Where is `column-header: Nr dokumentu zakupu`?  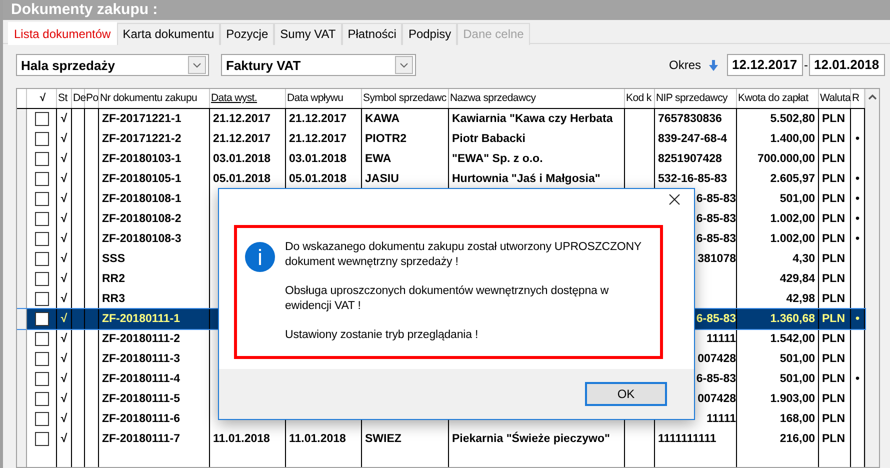
column-header: Nr dokumentu zakupu is located at coordinates (154, 98).